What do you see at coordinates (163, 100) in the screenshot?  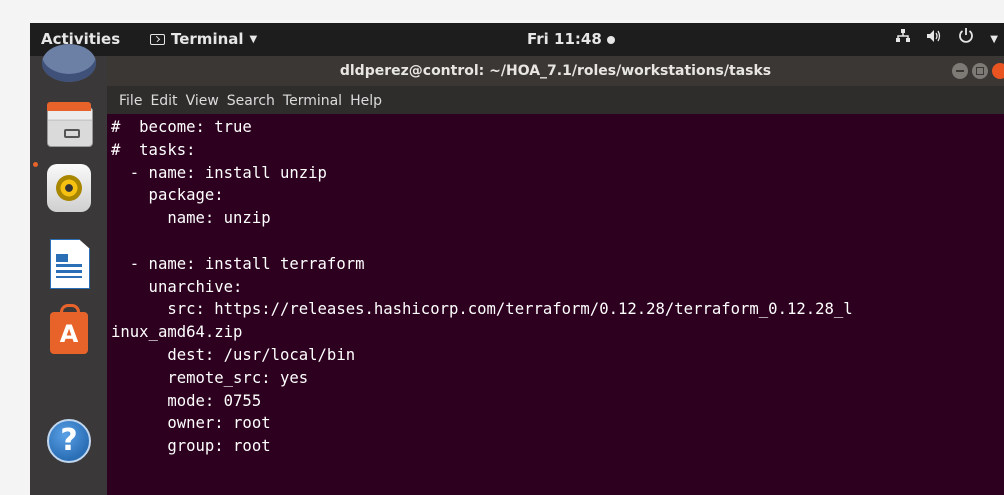 I see `menu-edit: Edit` at bounding box center [163, 100].